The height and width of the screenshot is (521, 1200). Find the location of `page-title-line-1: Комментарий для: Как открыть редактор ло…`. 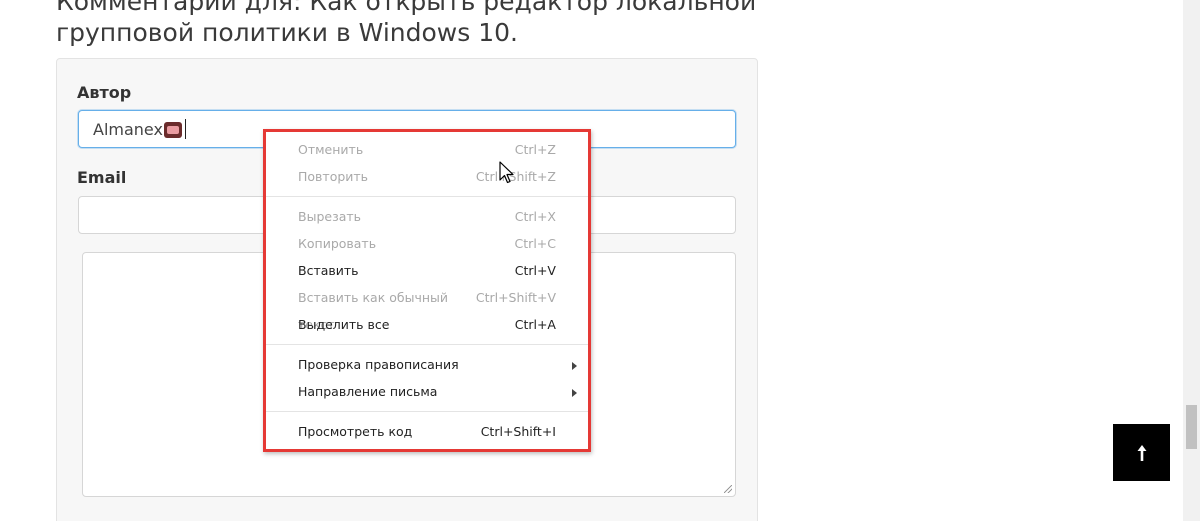

page-title-line-1: Комментарий для: Как открыть редактор ло… is located at coordinates (406, 8).